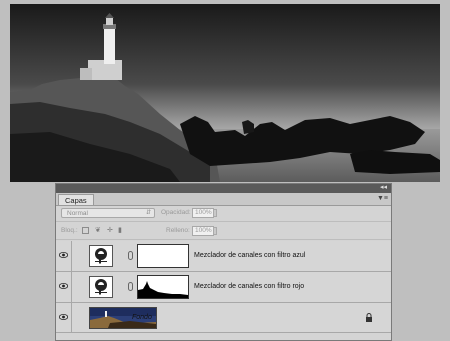 The image size is (450, 341). I want to click on layer-name: Mezclador de canales con filtro rojo, so click(249, 287).